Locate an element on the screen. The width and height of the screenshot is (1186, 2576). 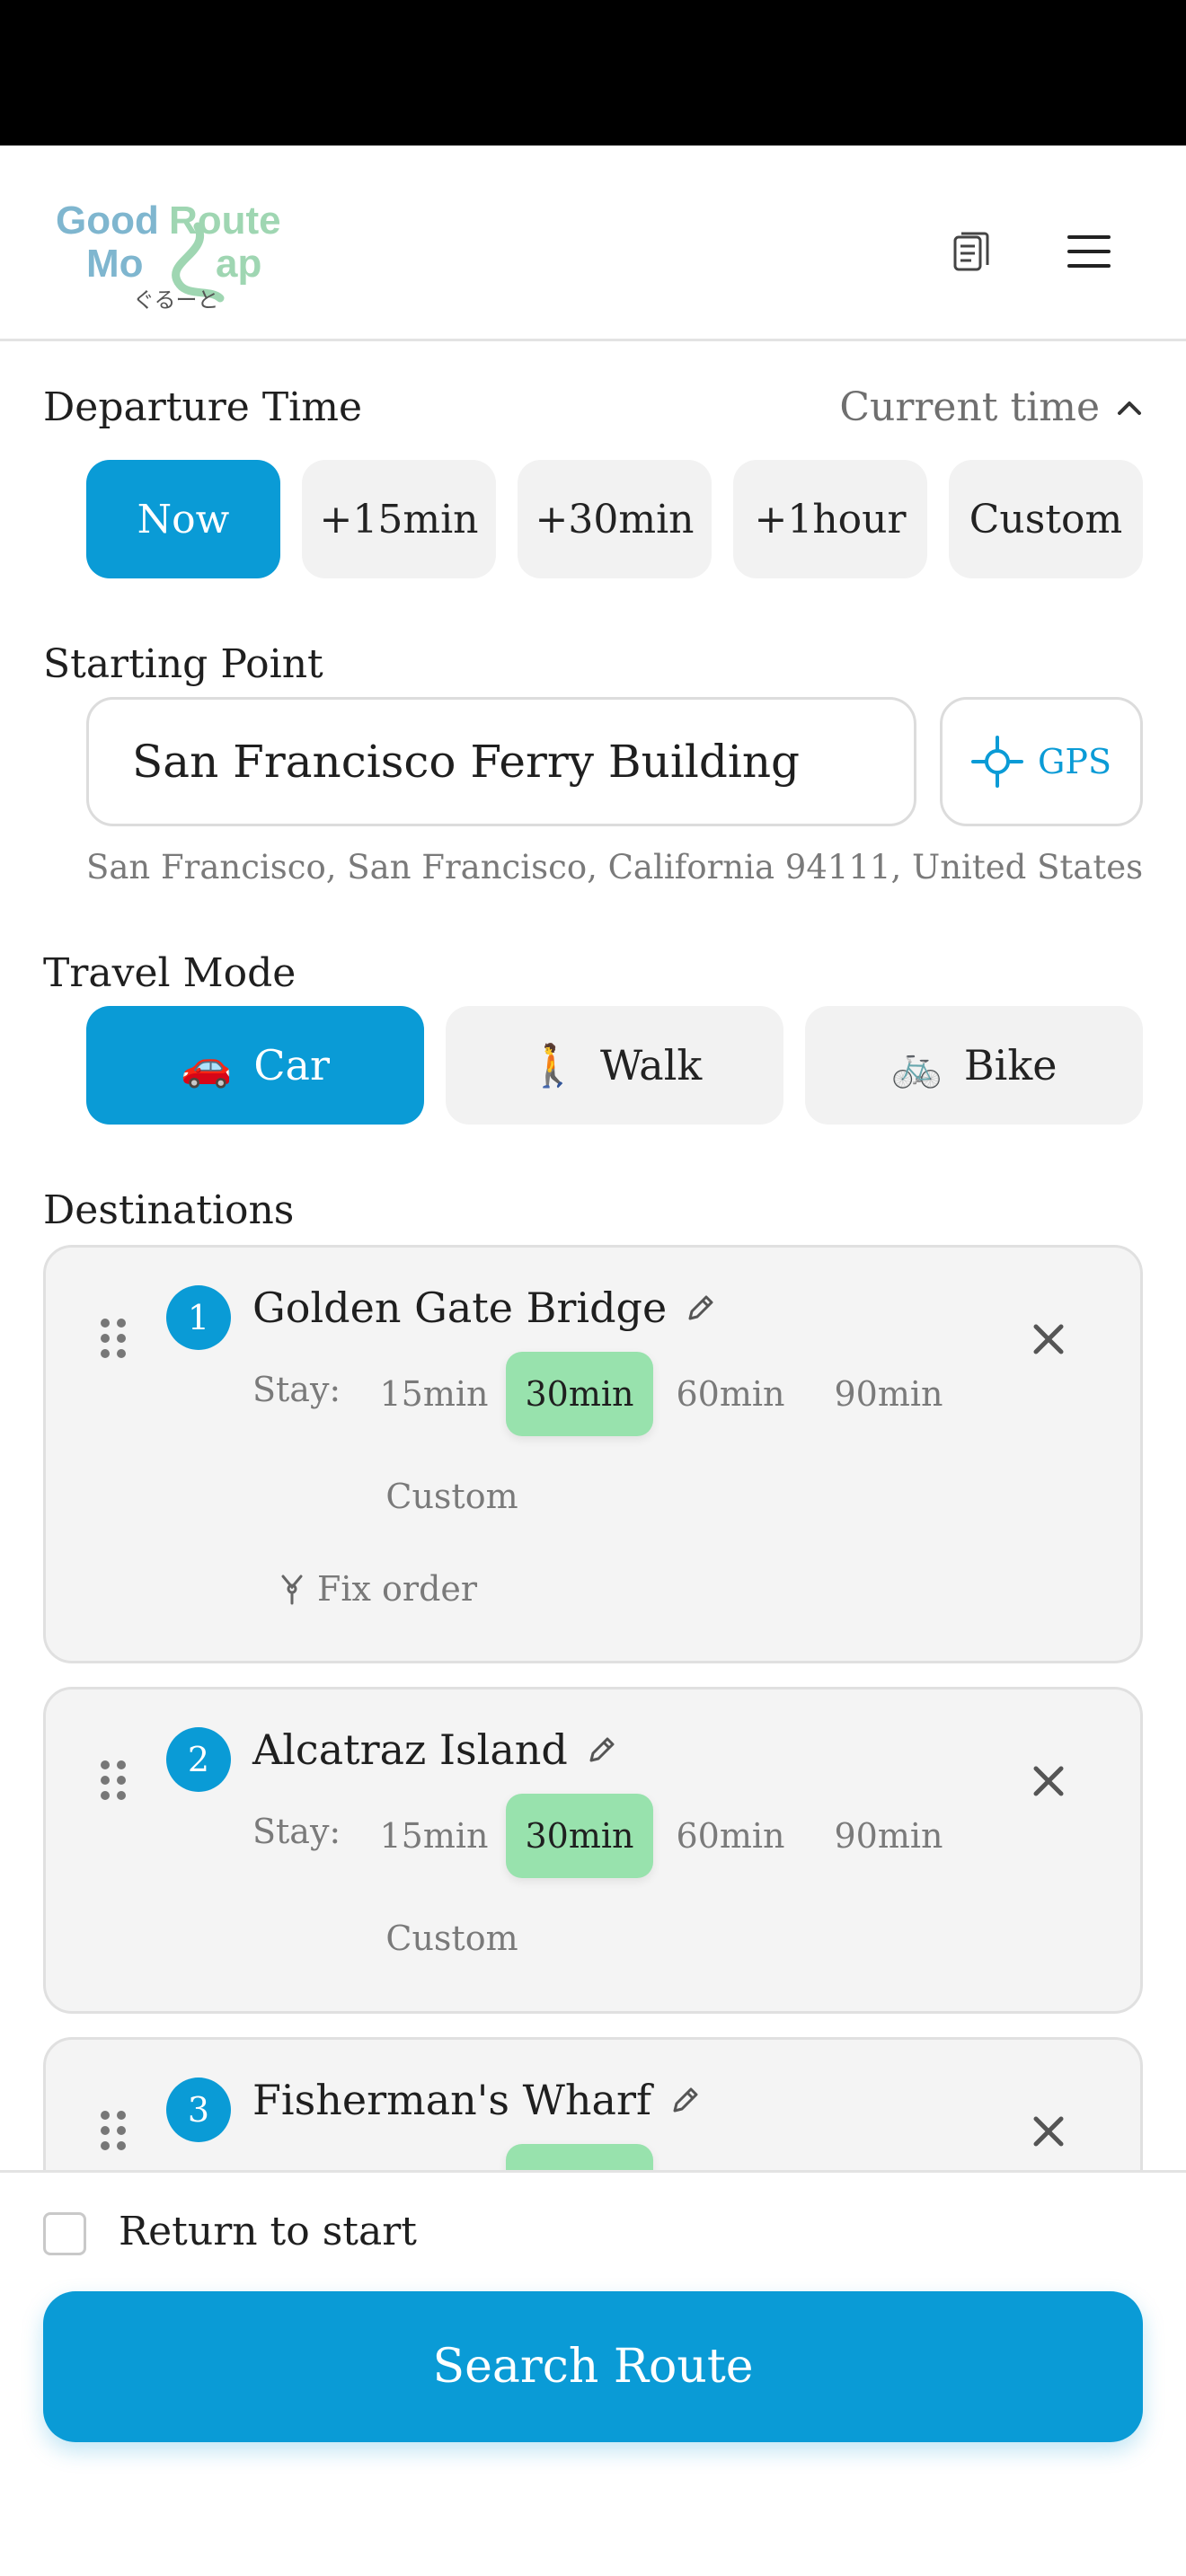
fix-order-label: Fix order is located at coordinates (397, 1589).